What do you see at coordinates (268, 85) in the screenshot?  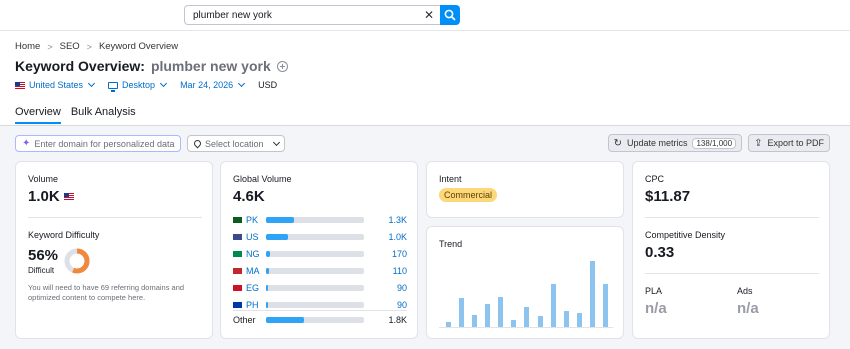 I see `currency-label: USD` at bounding box center [268, 85].